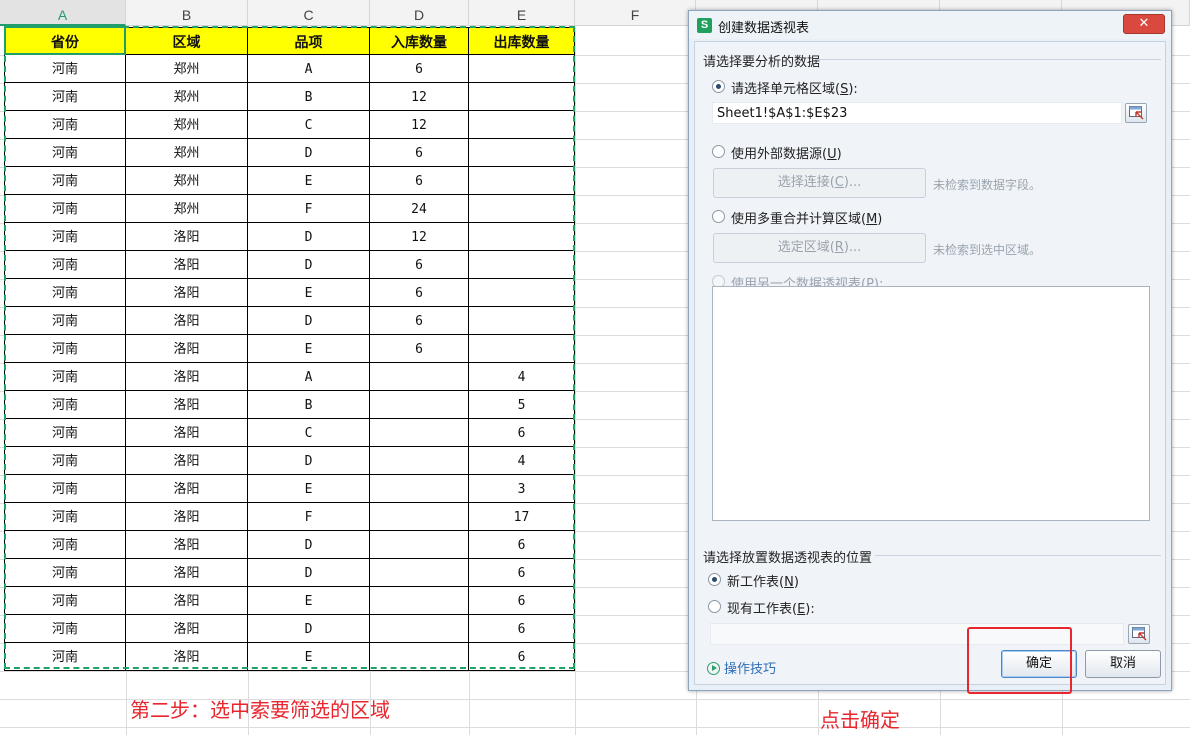 The image size is (1190, 735). Describe the element at coordinates (794, 87) in the screenshot. I see `range-option-label: 请选择单元格区域(S):` at that location.